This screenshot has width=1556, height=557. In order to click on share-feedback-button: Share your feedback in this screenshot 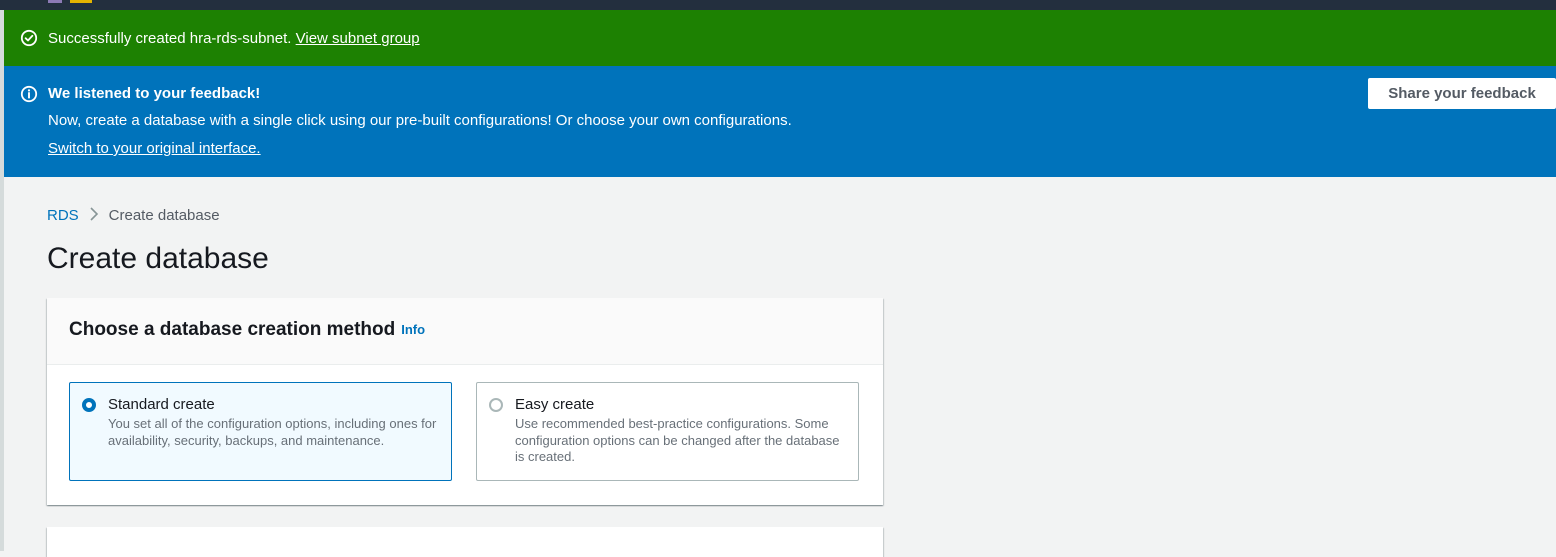, I will do `click(1462, 93)`.